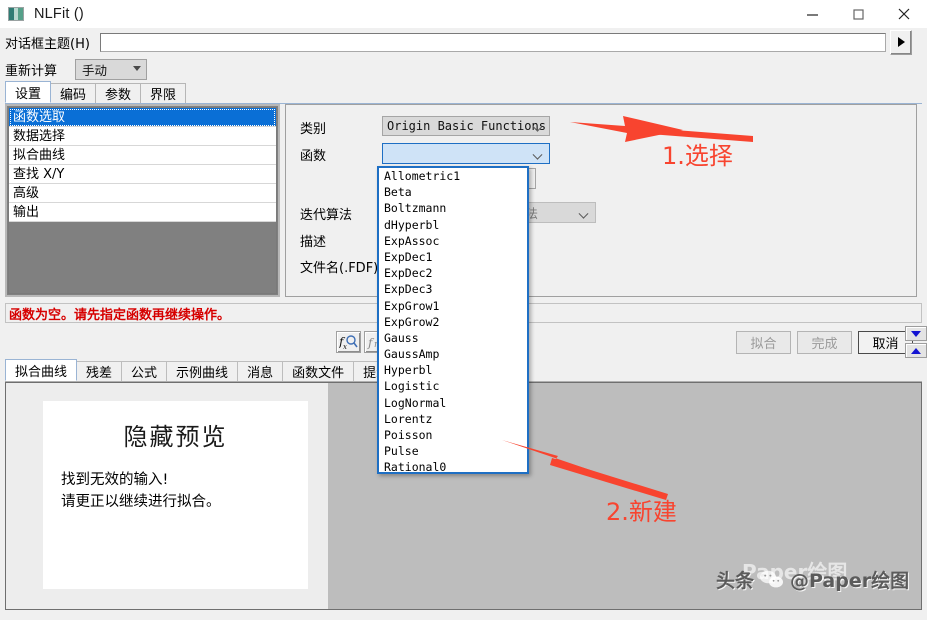  I want to click on filename-label: 文件名(.FDF), so click(339, 268).